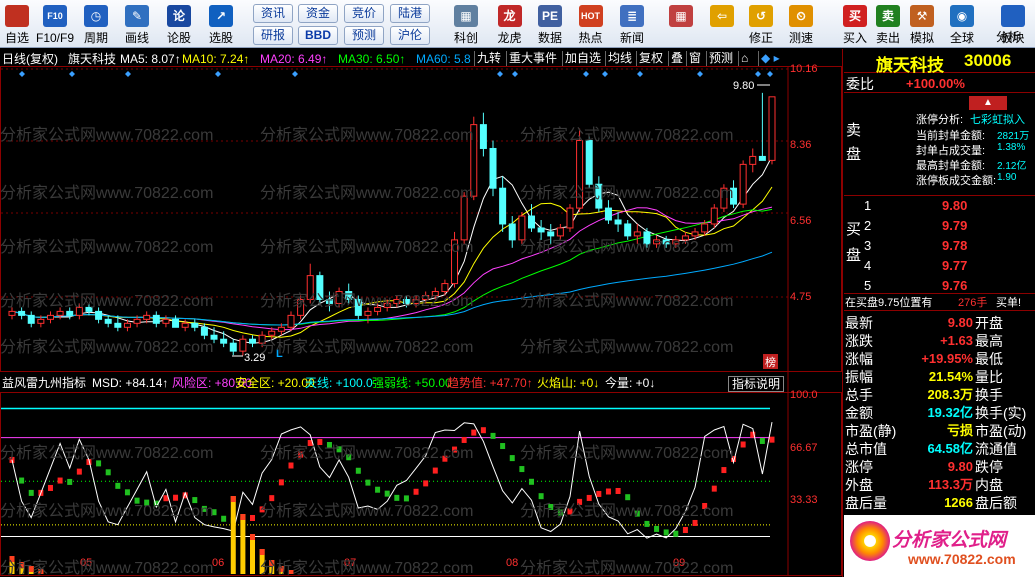 The image size is (1035, 577). Describe the element at coordinates (722, 24) in the screenshot. I see `toolbar-back-button: ⇦` at that location.